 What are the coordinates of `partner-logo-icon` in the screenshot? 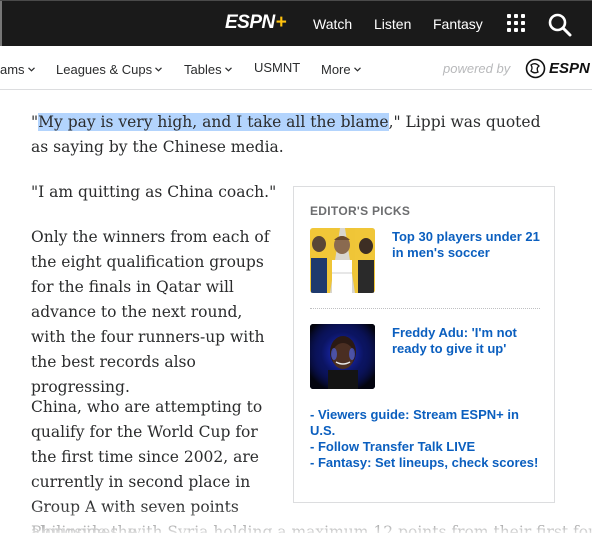 It's located at (535, 68).